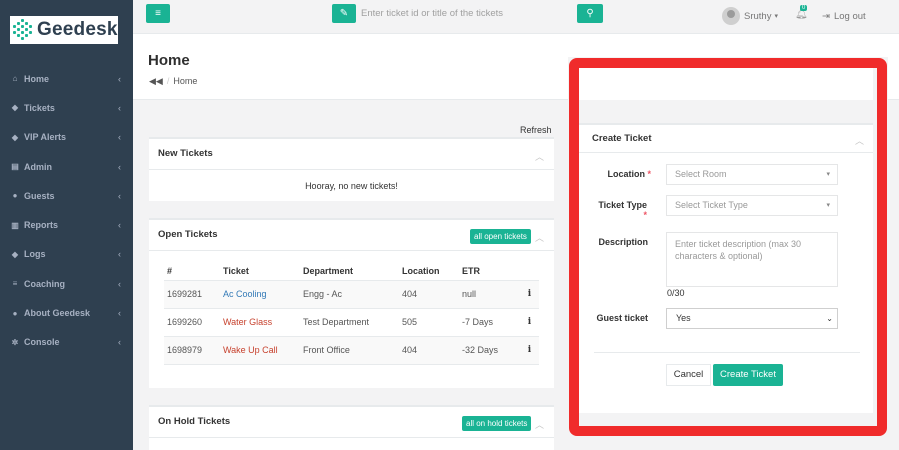 This screenshot has height=450, width=899. Describe the element at coordinates (622, 138) in the screenshot. I see `panel-title: Create Ticket` at that location.